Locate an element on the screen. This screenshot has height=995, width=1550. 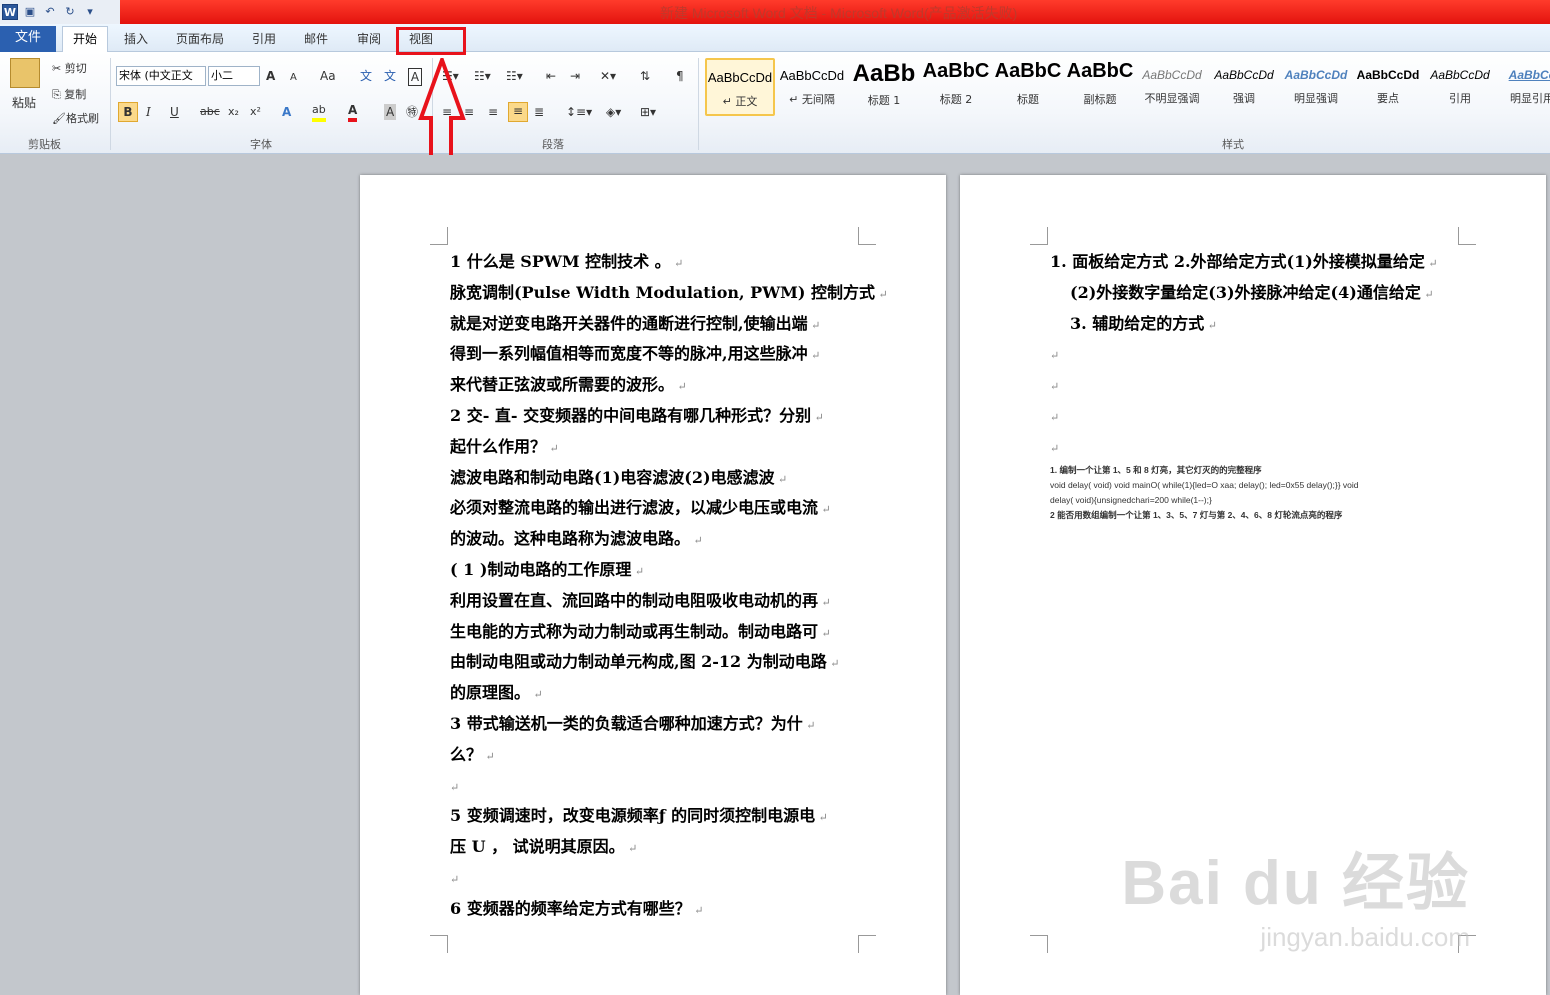
shading-icon: ◈▾ is located at coordinates (613, 112).